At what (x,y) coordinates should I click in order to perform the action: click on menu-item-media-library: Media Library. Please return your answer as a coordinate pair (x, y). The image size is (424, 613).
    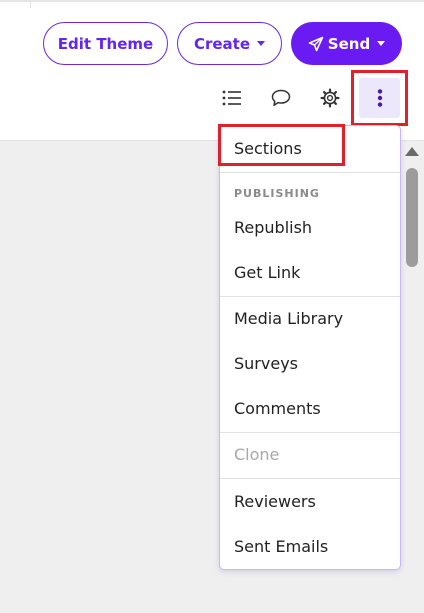
    Looking at the image, I should click on (288, 318).